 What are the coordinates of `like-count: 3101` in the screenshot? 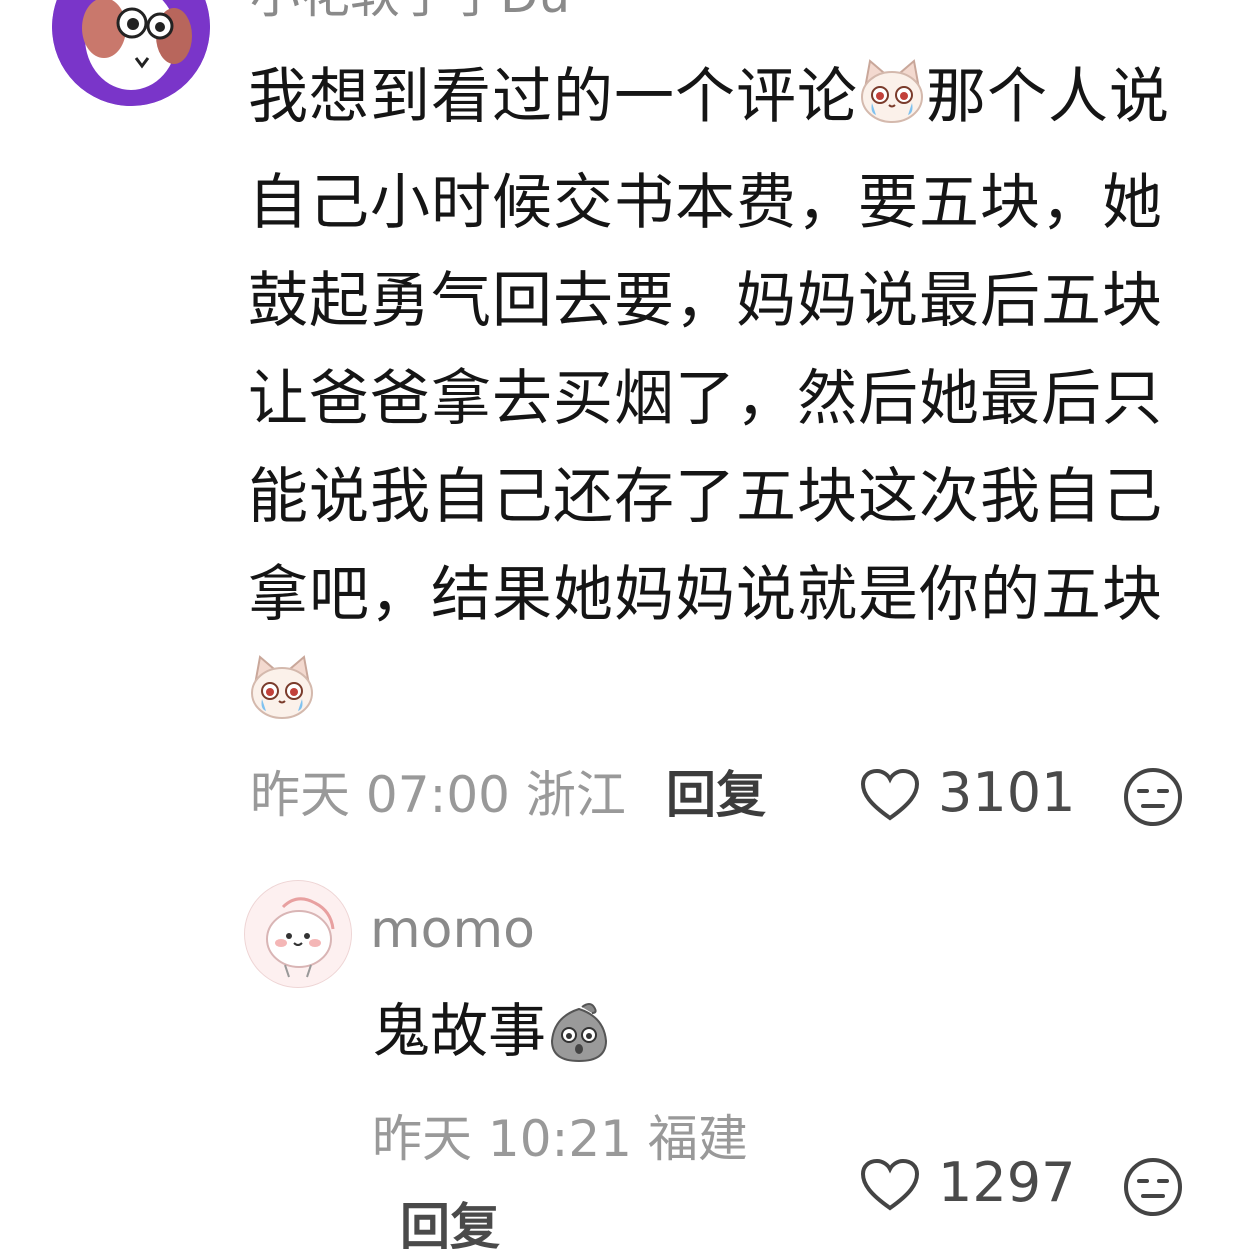 It's located at (1007, 792).